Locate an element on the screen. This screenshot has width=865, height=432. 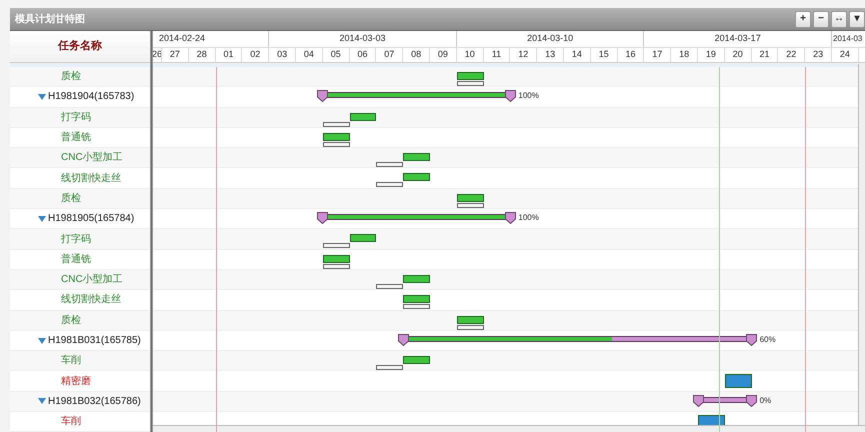
day-label: 27 is located at coordinates (175, 55).